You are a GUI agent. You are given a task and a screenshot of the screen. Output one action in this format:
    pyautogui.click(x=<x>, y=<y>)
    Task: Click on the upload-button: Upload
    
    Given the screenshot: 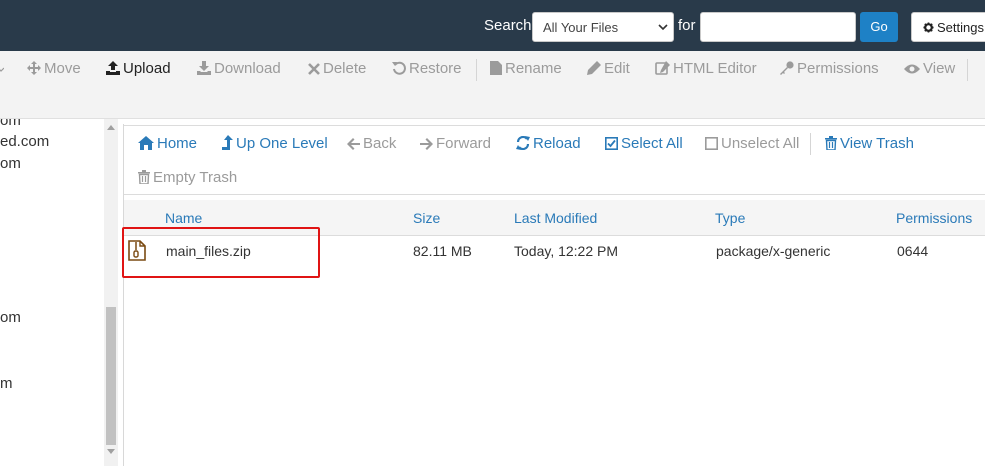 What is the action you would take?
    pyautogui.click(x=138, y=68)
    